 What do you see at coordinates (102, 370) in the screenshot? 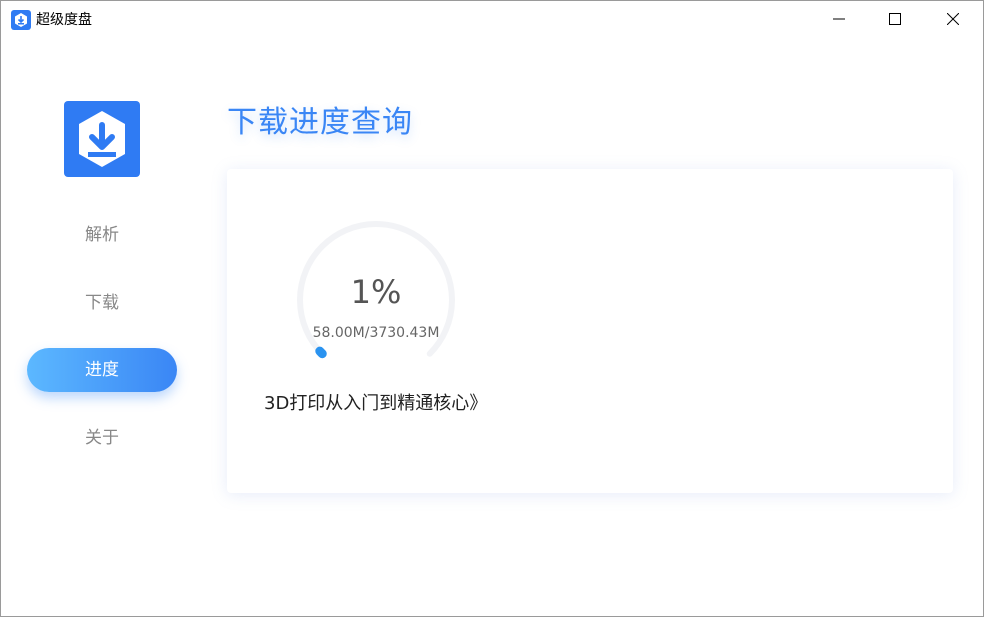
I see `sidebar-item-progress: 进度` at bounding box center [102, 370].